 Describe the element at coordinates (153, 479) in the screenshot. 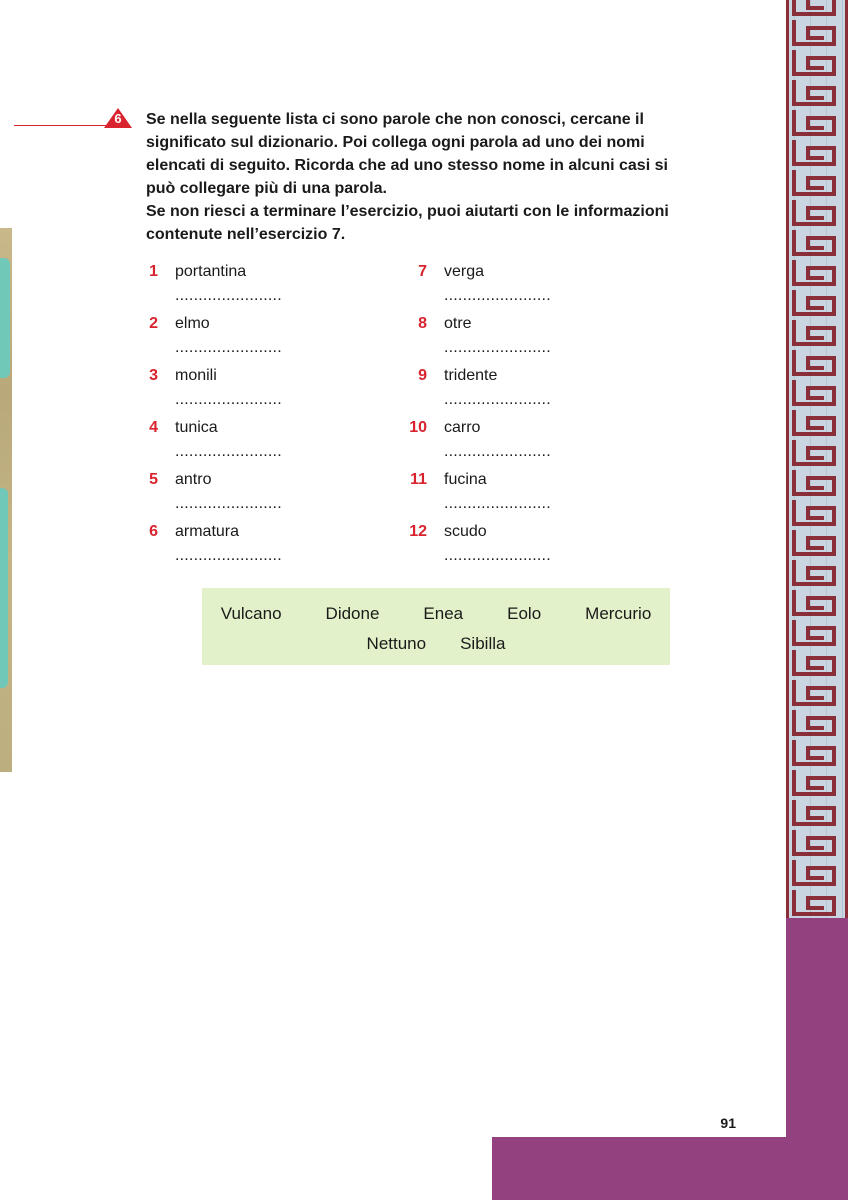

I see `item-number: 5` at that location.